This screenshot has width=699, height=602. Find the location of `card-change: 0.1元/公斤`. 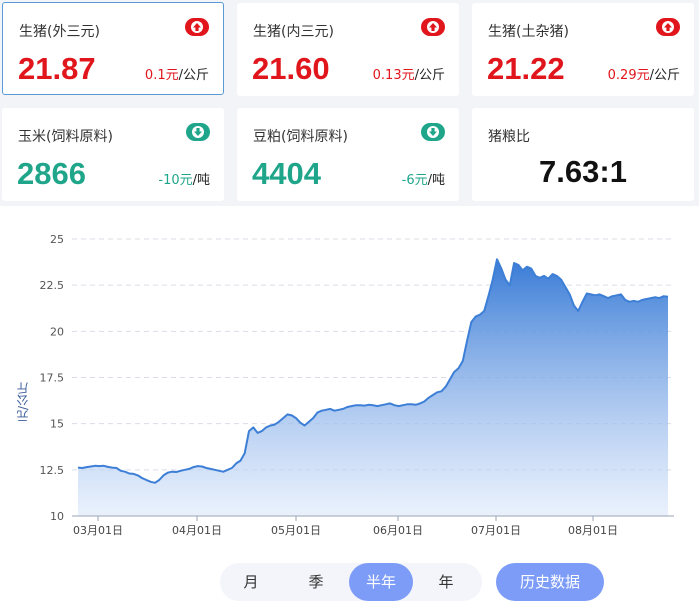

card-change: 0.1元/公斤 is located at coordinates (177, 73).